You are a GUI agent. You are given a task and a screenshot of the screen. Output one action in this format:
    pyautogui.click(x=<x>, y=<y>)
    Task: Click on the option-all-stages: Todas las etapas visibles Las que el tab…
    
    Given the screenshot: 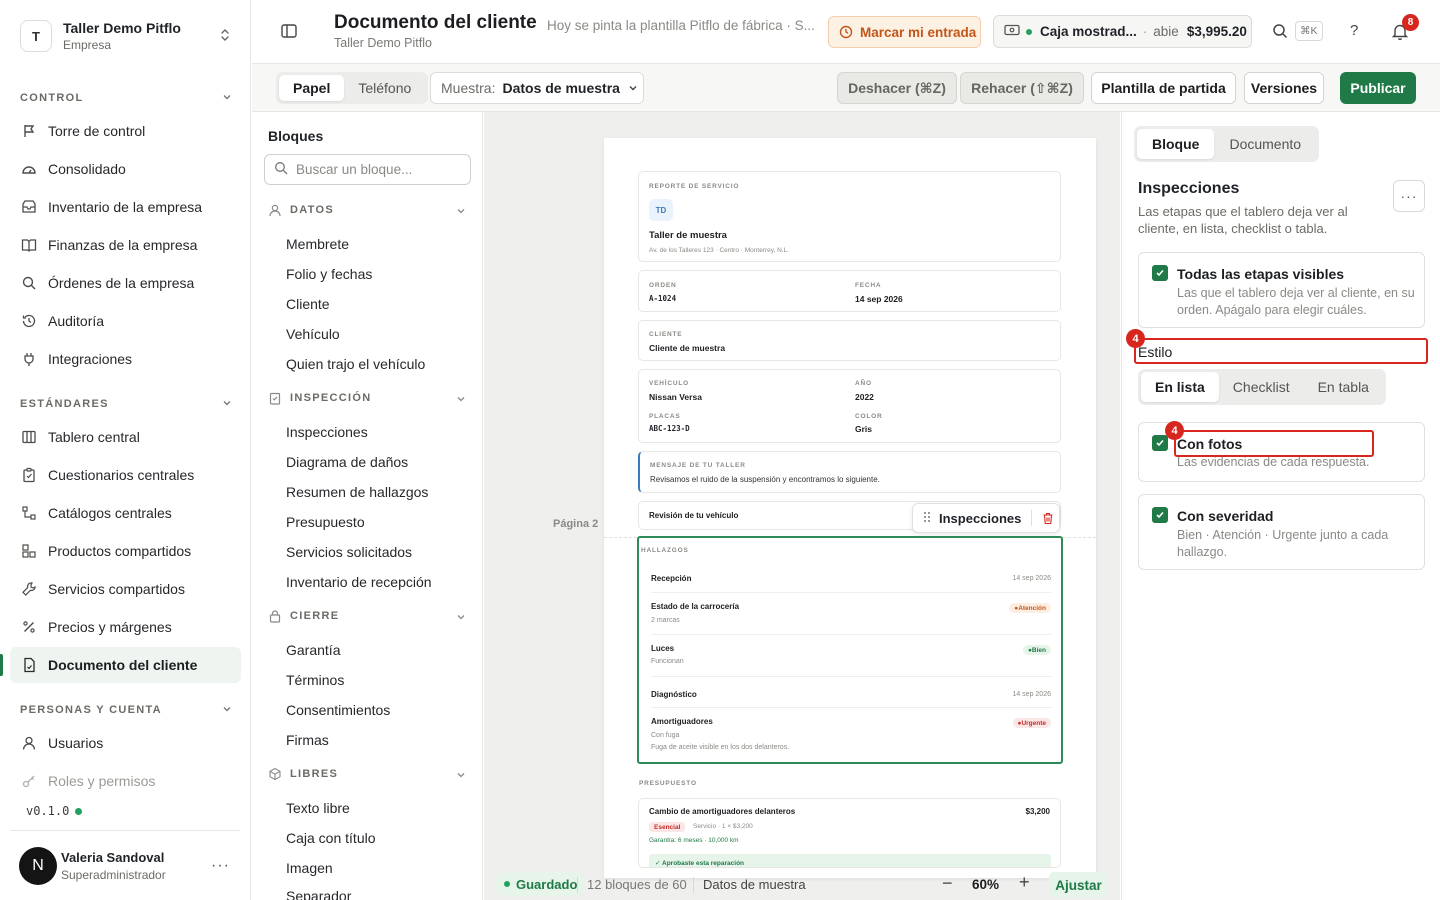 What is the action you would take?
    pyautogui.click(x=1281, y=290)
    